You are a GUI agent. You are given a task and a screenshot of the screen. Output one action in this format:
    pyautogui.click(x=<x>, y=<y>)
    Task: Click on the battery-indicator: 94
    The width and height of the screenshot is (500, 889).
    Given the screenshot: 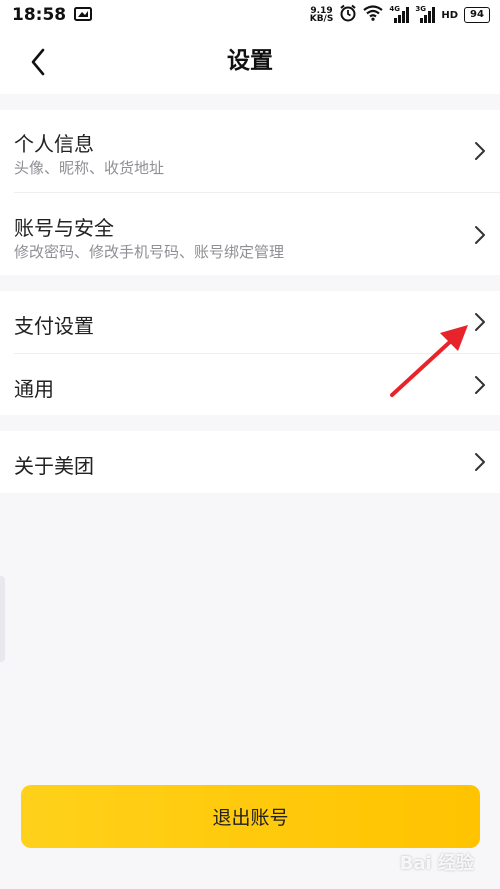 What is the action you would take?
    pyautogui.click(x=477, y=15)
    